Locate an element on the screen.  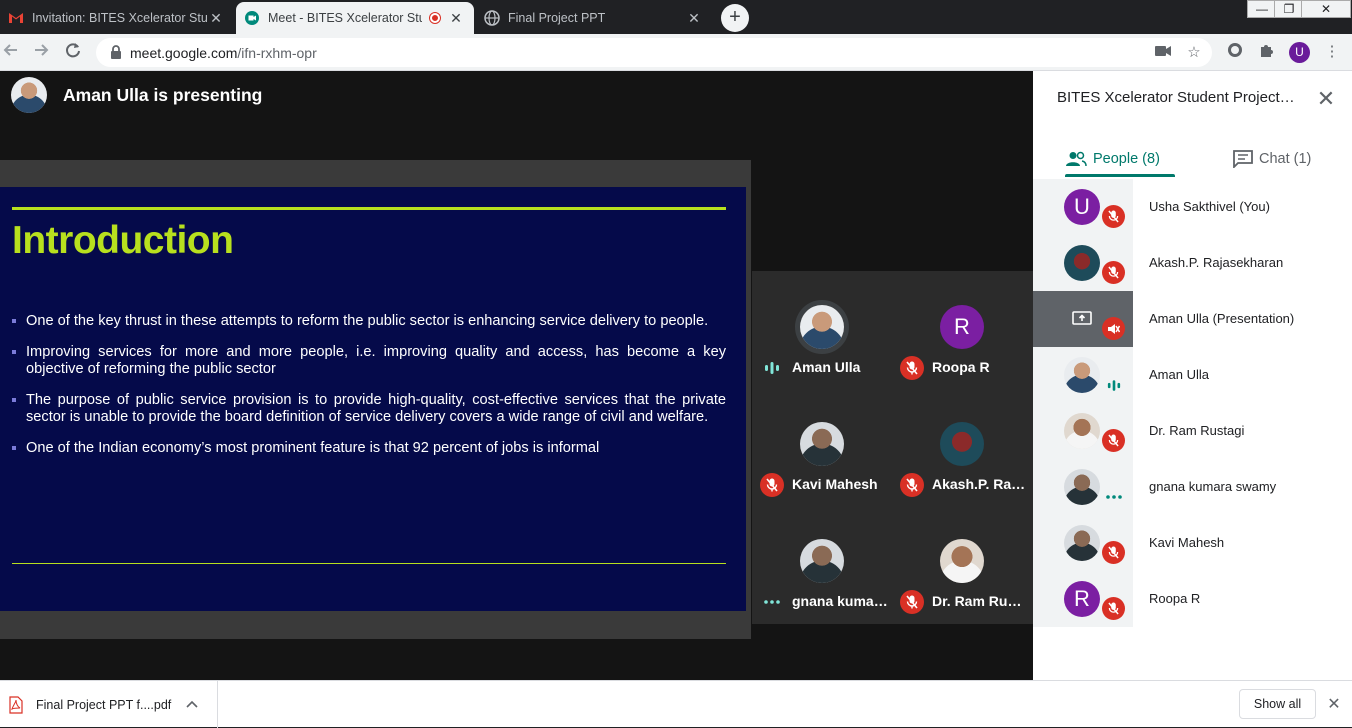
camera-icon is located at coordinates (1163, 53).